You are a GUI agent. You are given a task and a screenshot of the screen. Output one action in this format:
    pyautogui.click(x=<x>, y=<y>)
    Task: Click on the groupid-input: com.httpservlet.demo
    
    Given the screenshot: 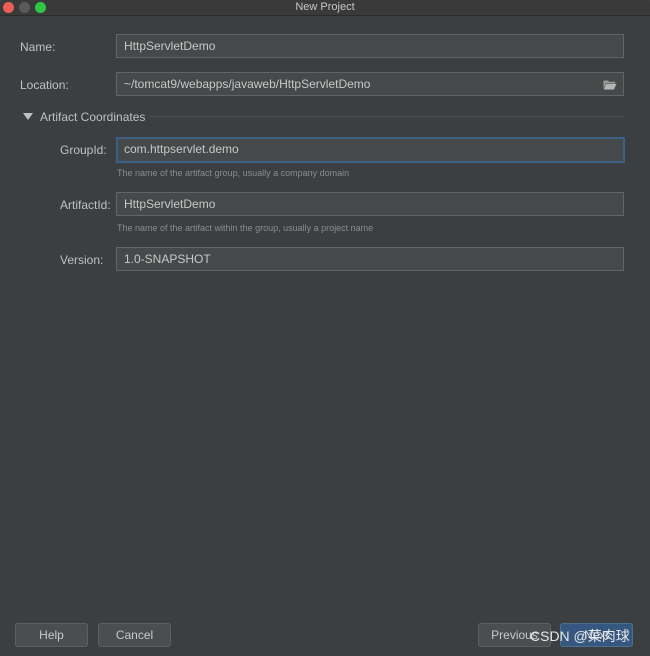 What is the action you would take?
    pyautogui.click(x=370, y=150)
    